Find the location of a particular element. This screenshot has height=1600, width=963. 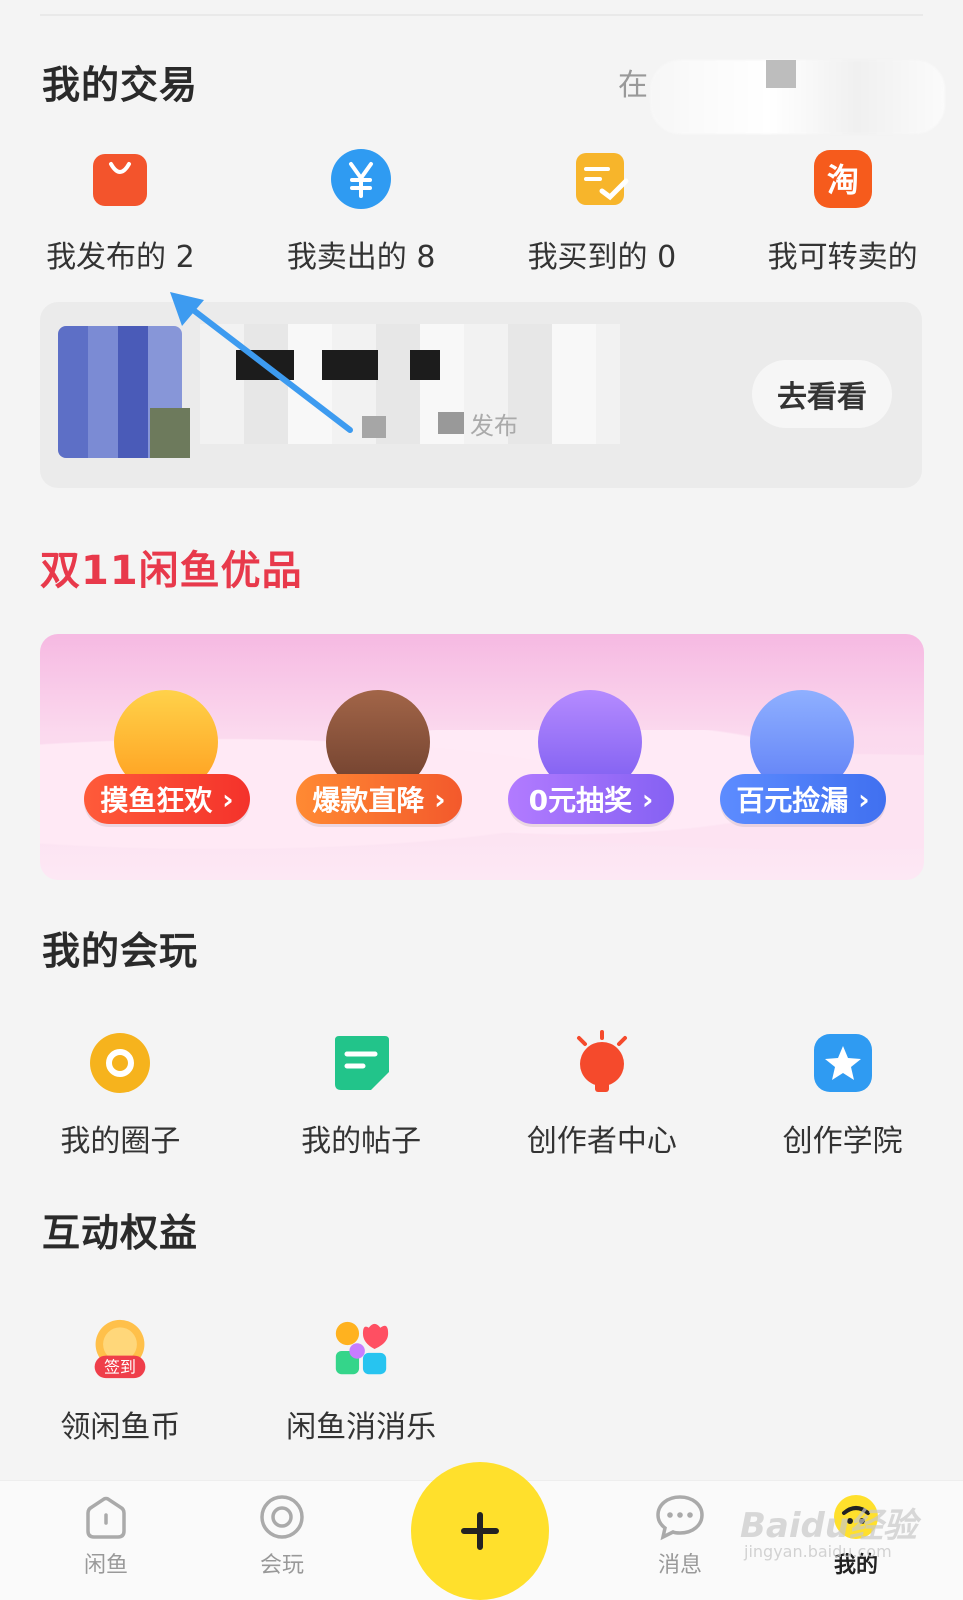

play-item-circles: 我的圈子 is located at coordinates (120, 1096).